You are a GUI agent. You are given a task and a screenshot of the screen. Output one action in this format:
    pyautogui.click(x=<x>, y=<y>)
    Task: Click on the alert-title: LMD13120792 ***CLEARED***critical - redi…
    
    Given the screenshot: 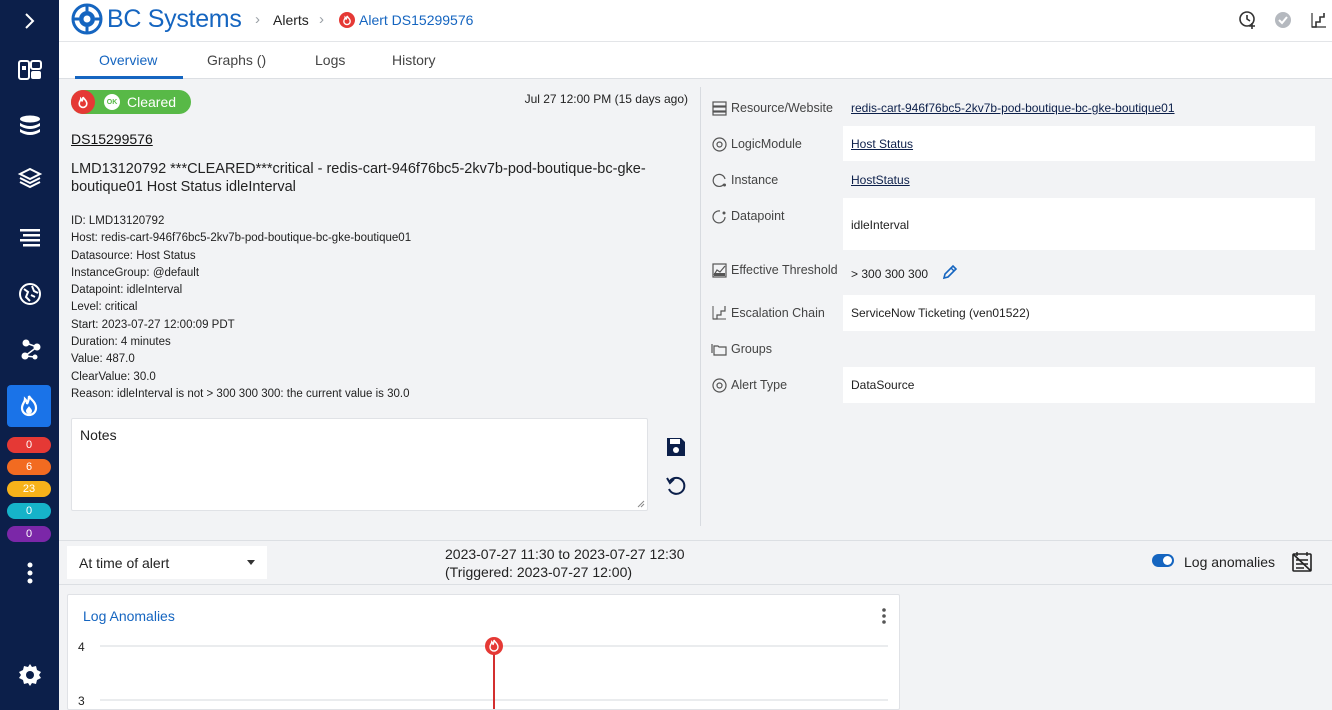 What is the action you would take?
    pyautogui.click(x=358, y=178)
    